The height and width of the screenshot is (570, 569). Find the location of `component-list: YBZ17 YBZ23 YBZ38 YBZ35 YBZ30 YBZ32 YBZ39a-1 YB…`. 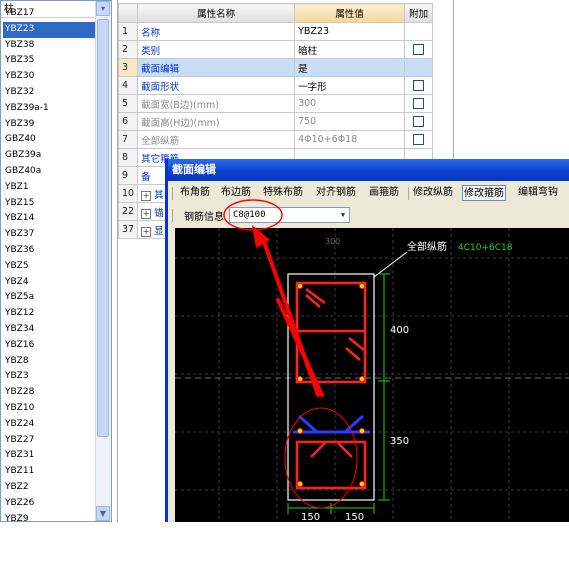

component-list: YBZ17 YBZ23 YBZ38 YBZ35 YBZ30 YBZ32 YBZ39a-1 YB… is located at coordinates (49, 264).